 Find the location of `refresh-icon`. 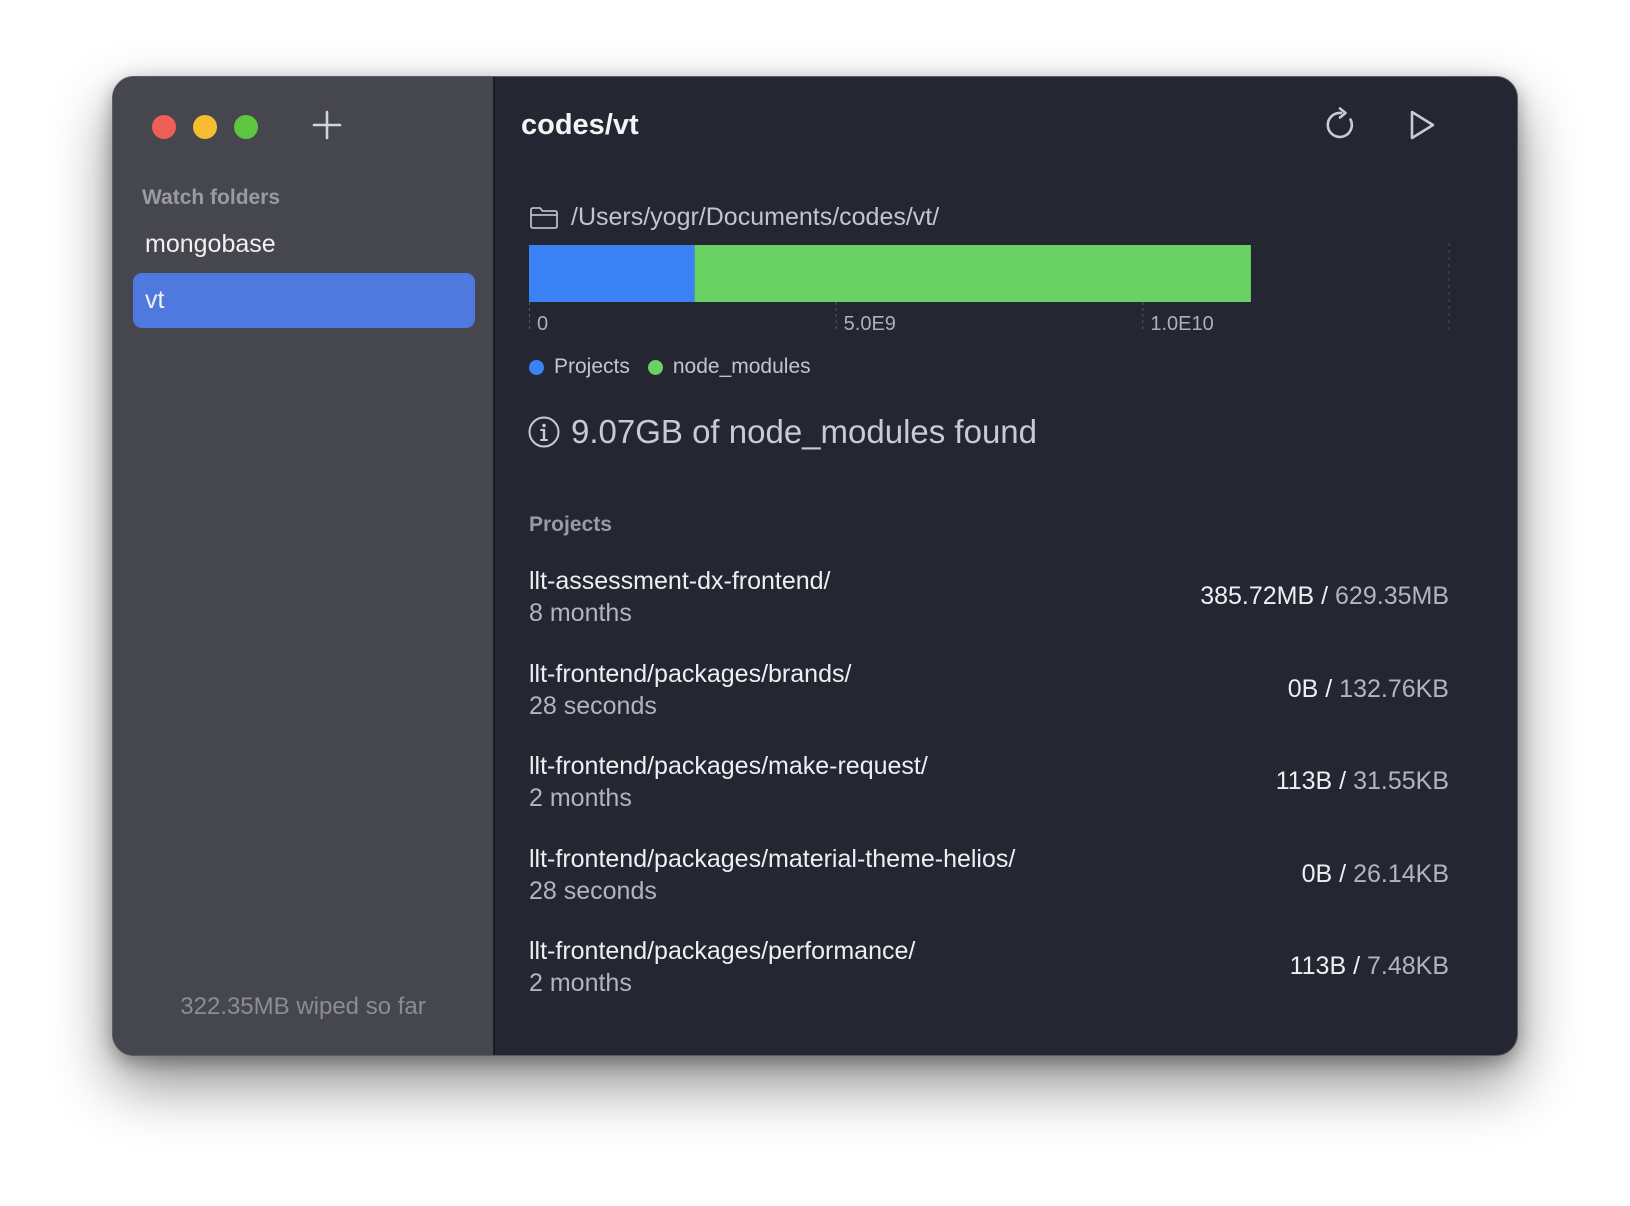

refresh-icon is located at coordinates (1340, 123).